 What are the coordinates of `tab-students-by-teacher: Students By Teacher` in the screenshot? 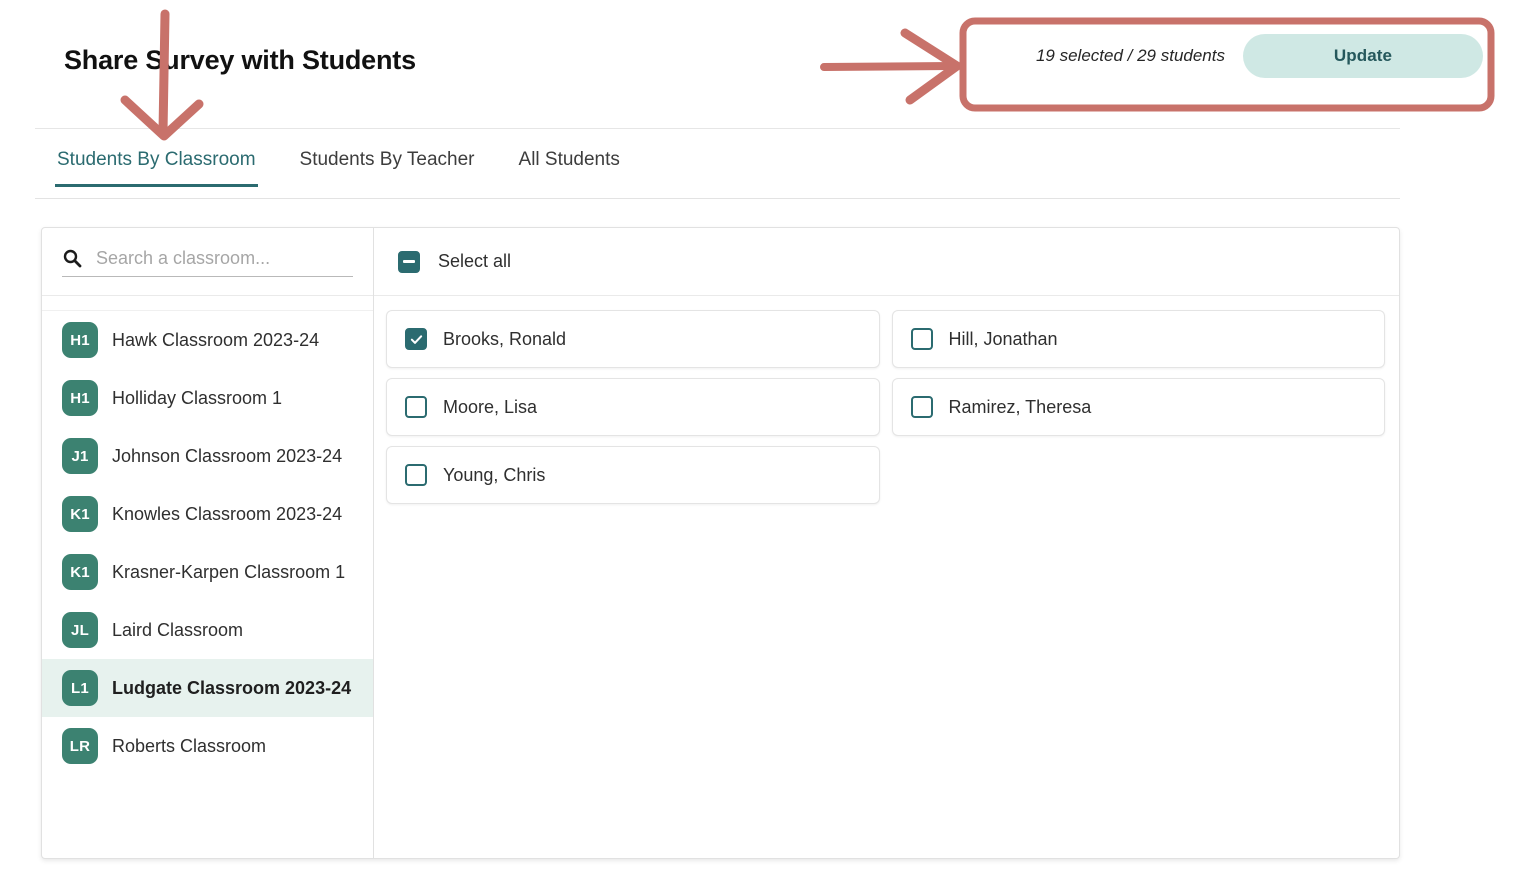 It's located at (387, 163).